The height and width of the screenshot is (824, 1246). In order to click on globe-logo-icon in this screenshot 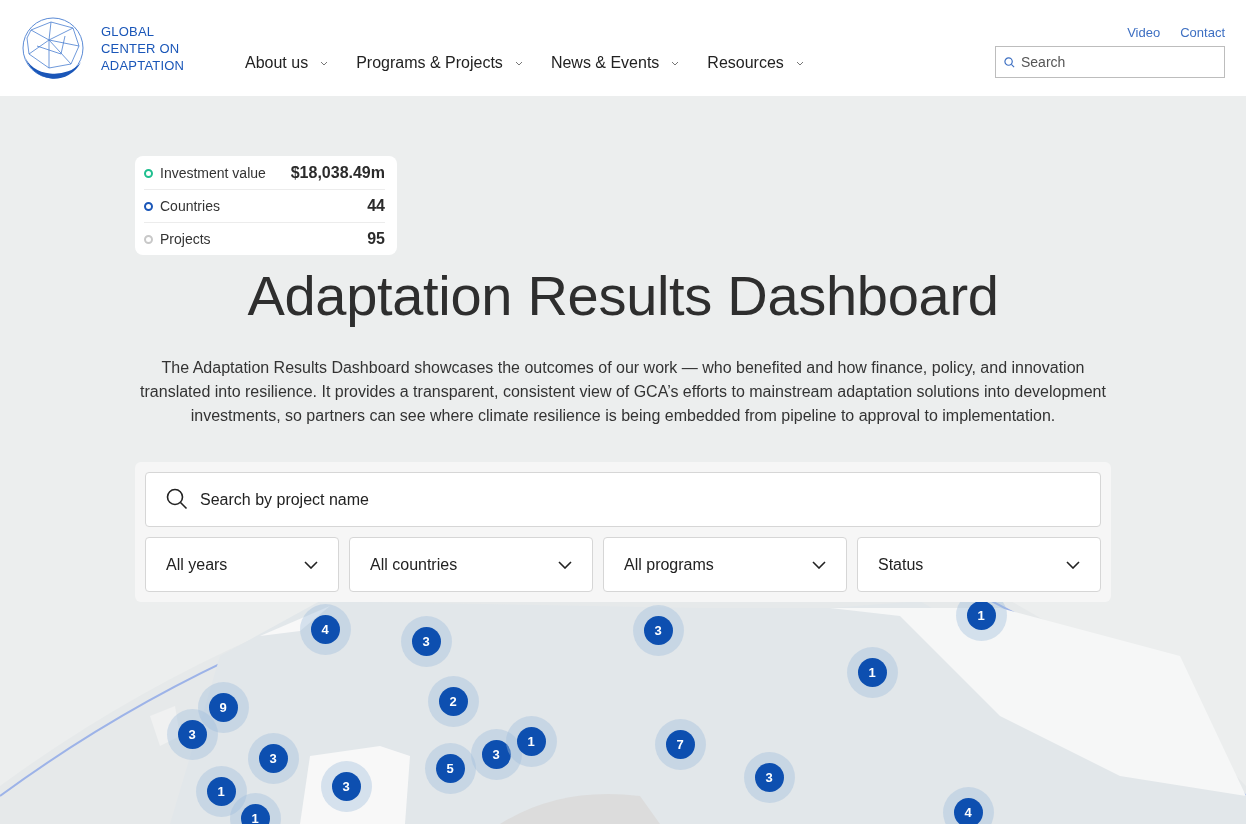, I will do `click(53, 48)`.